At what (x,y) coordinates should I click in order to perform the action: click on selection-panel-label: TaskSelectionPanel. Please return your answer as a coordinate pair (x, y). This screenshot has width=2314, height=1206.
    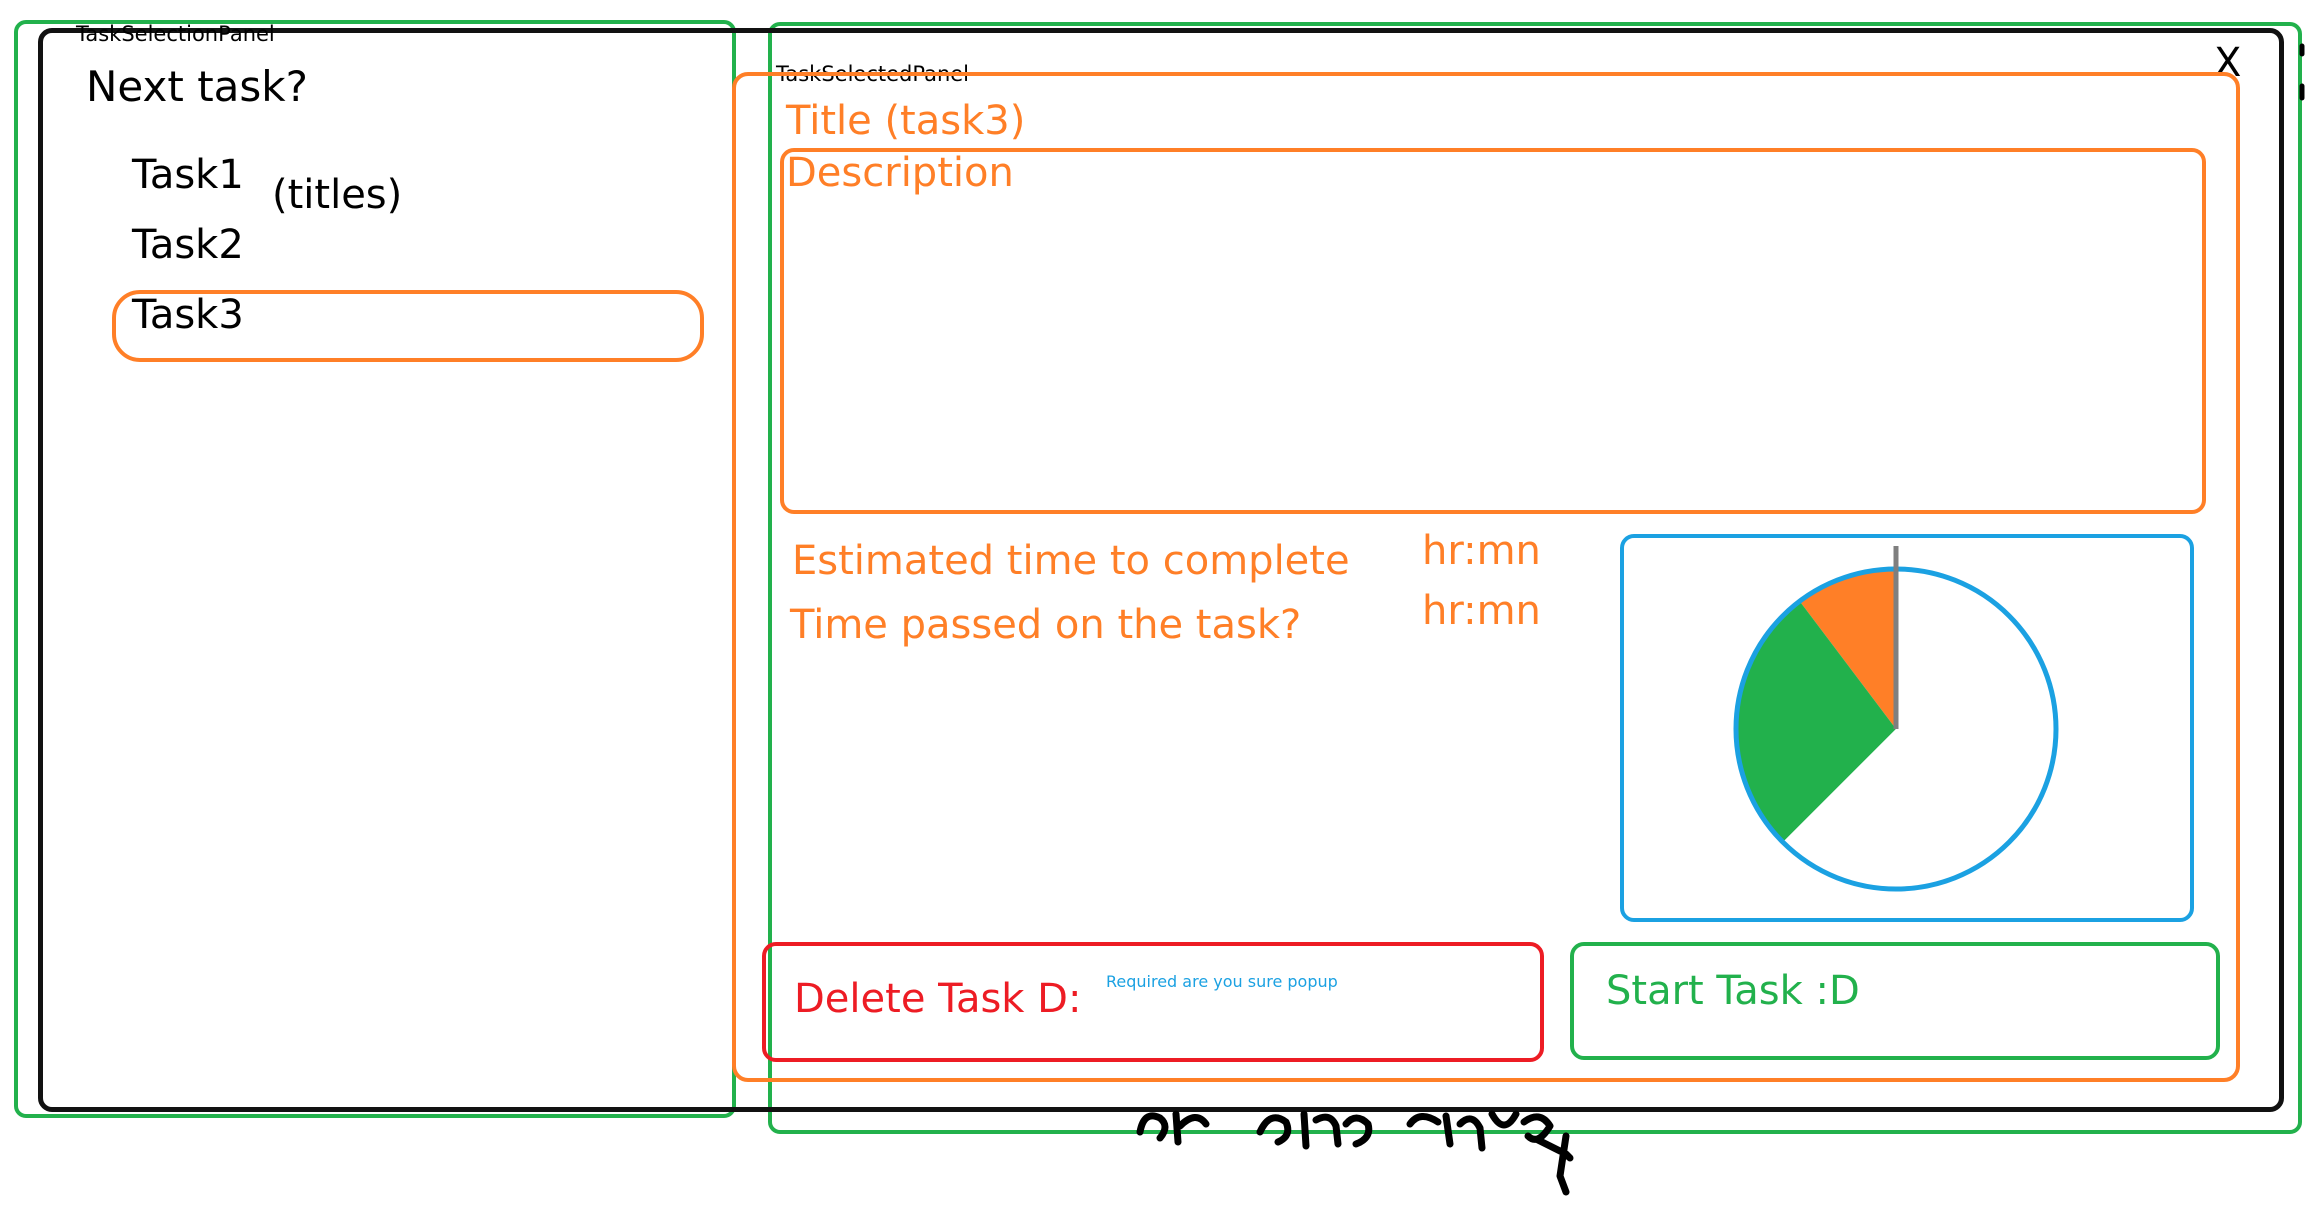
    Looking at the image, I should click on (175, 34).